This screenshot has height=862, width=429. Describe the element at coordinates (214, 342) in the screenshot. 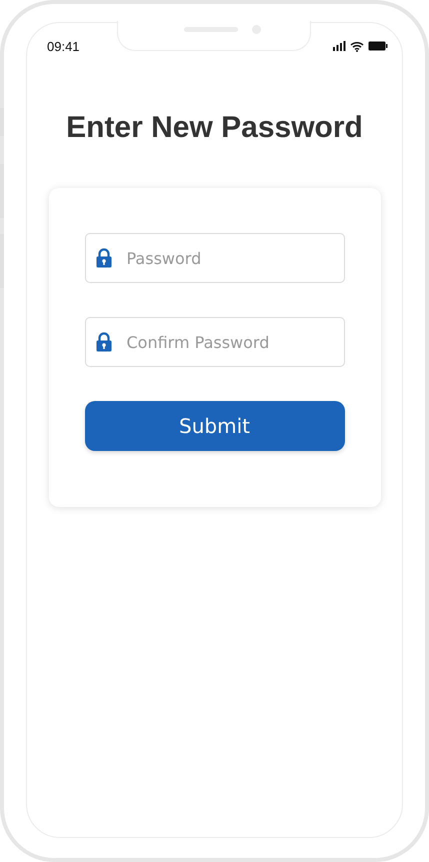

I see `password-field: Confirm Password` at that location.